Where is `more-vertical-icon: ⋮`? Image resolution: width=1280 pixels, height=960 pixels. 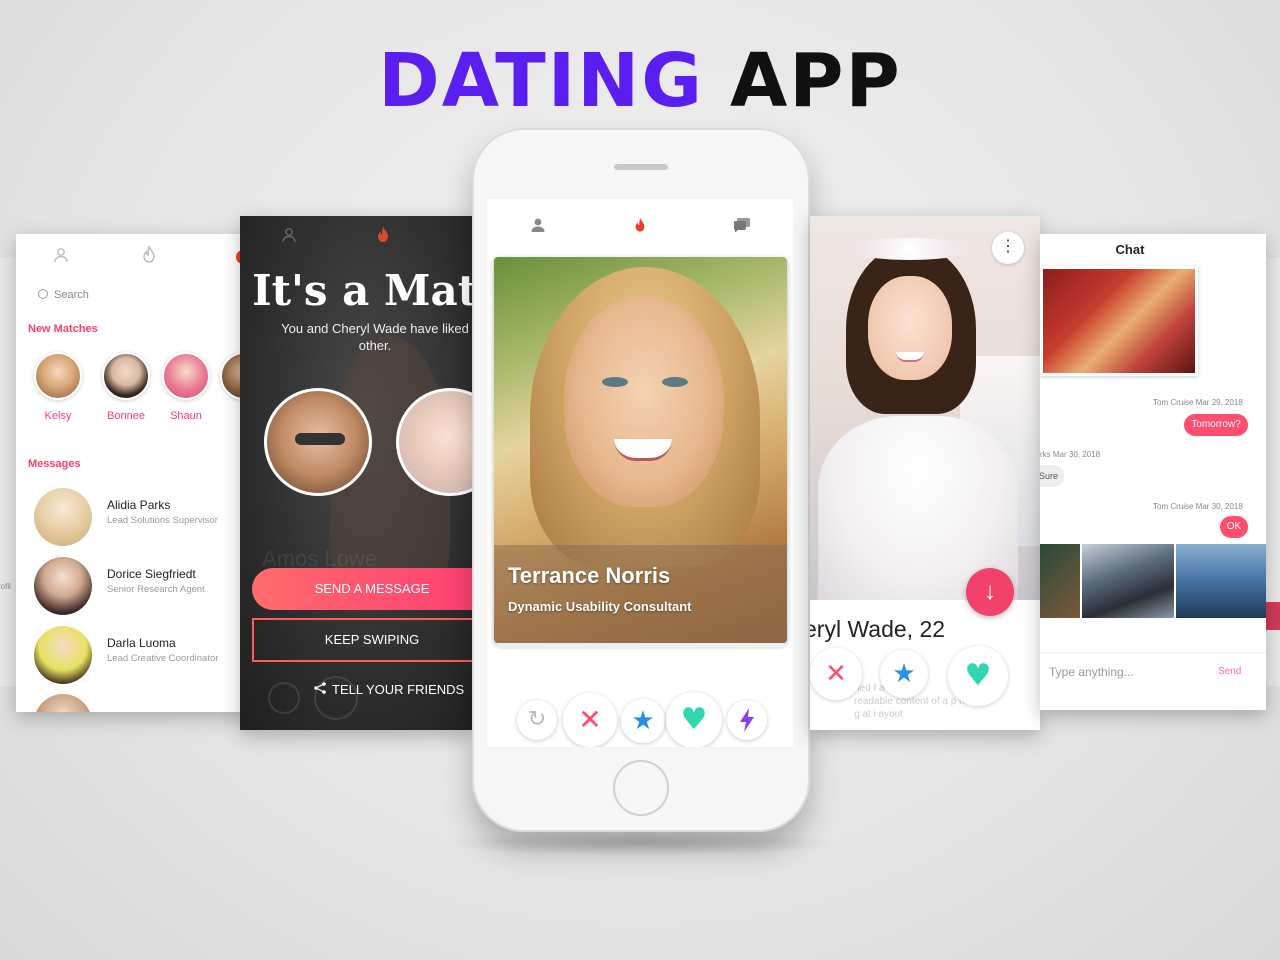 more-vertical-icon: ⋮ is located at coordinates (1008, 246).